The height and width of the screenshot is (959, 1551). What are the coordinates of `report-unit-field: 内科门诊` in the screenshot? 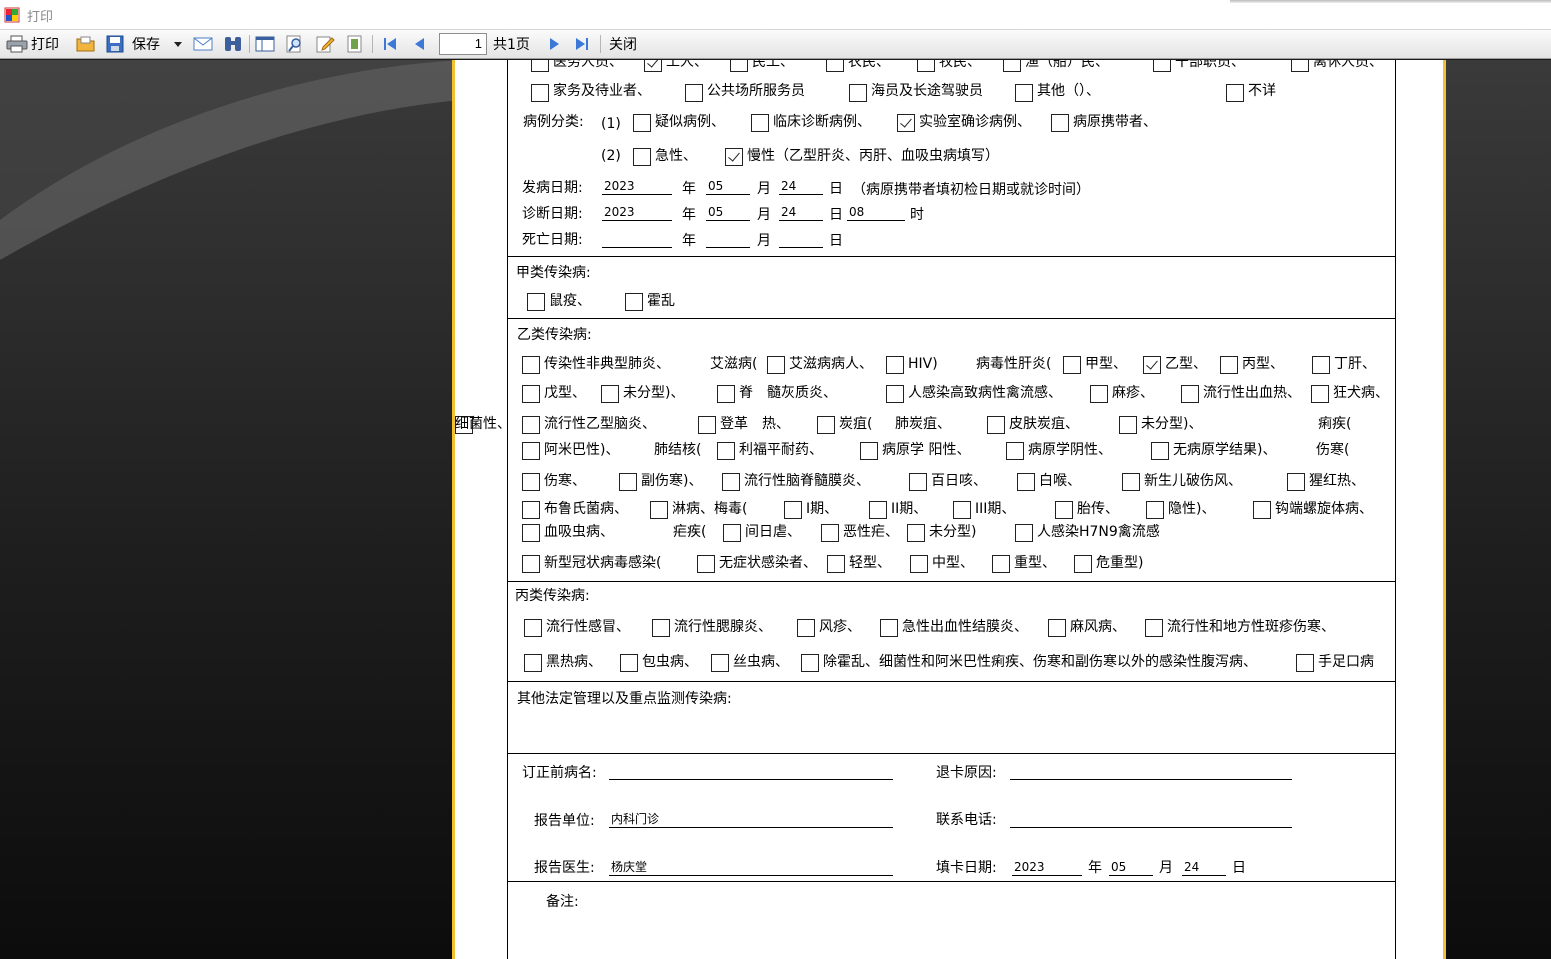 It's located at (751, 820).